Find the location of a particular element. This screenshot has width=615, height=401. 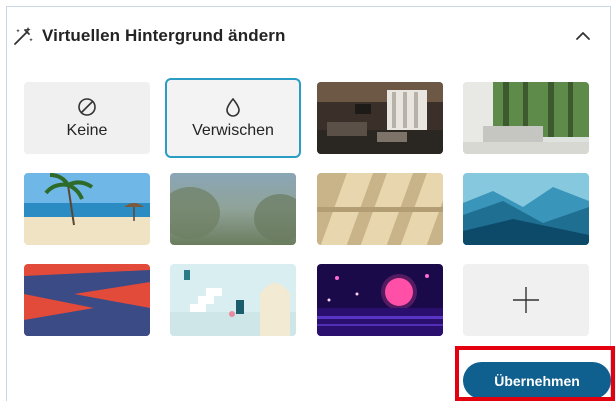

background-option-blur: Verwischen is located at coordinates (233, 118).